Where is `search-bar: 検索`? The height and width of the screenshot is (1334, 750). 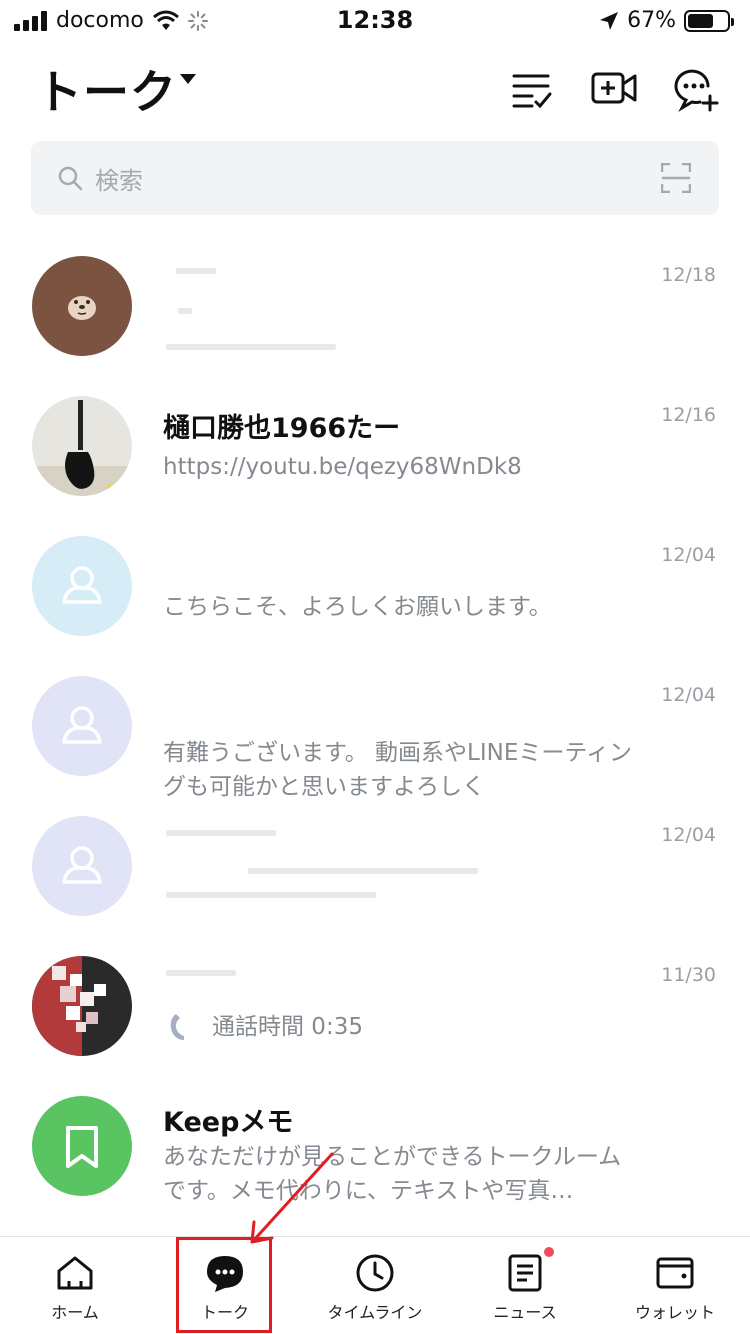
search-bar: 検索 is located at coordinates (375, 178).